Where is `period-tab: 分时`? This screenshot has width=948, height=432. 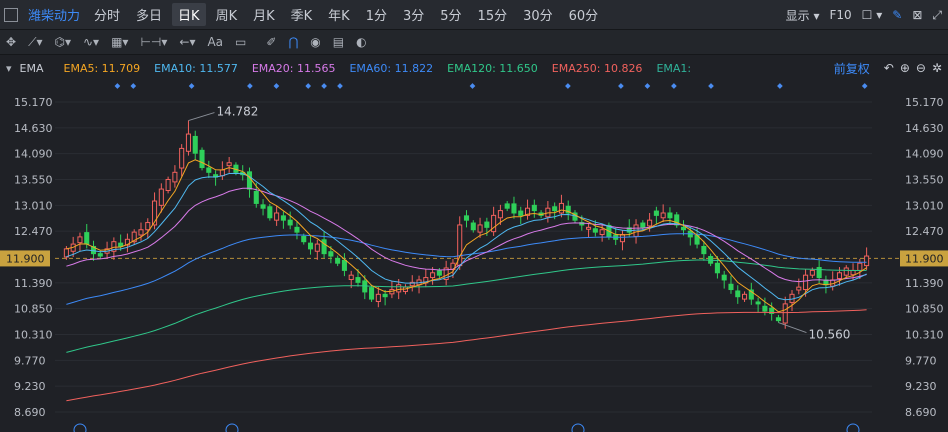 period-tab: 分时 is located at coordinates (107, 14).